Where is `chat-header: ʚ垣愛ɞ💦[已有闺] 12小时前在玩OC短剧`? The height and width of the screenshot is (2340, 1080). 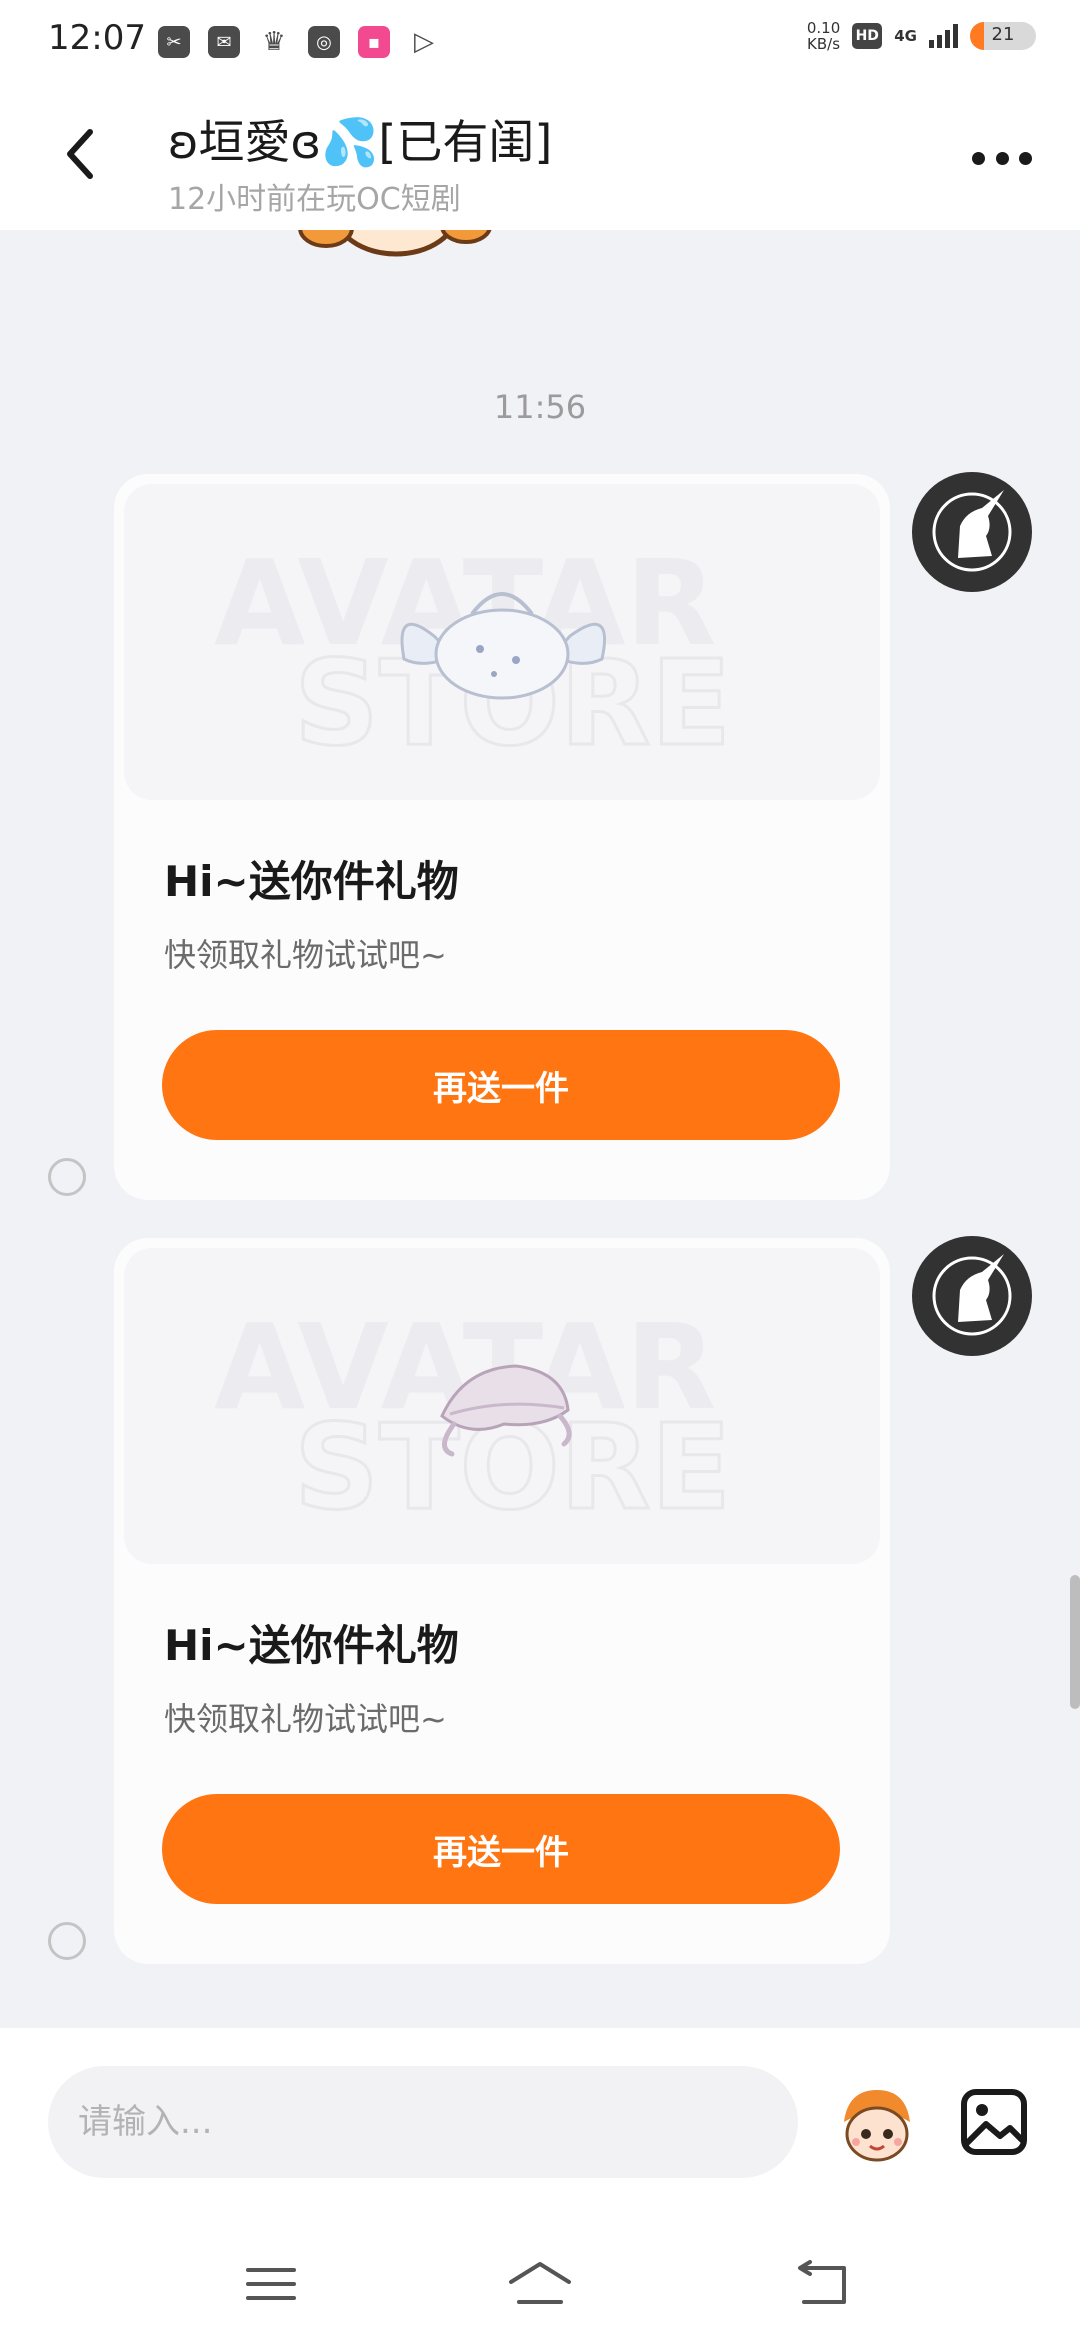 chat-header: ʚ垣愛ɞ💦[已有闺] 12小时前在玩OC短剧 is located at coordinates (540, 157).